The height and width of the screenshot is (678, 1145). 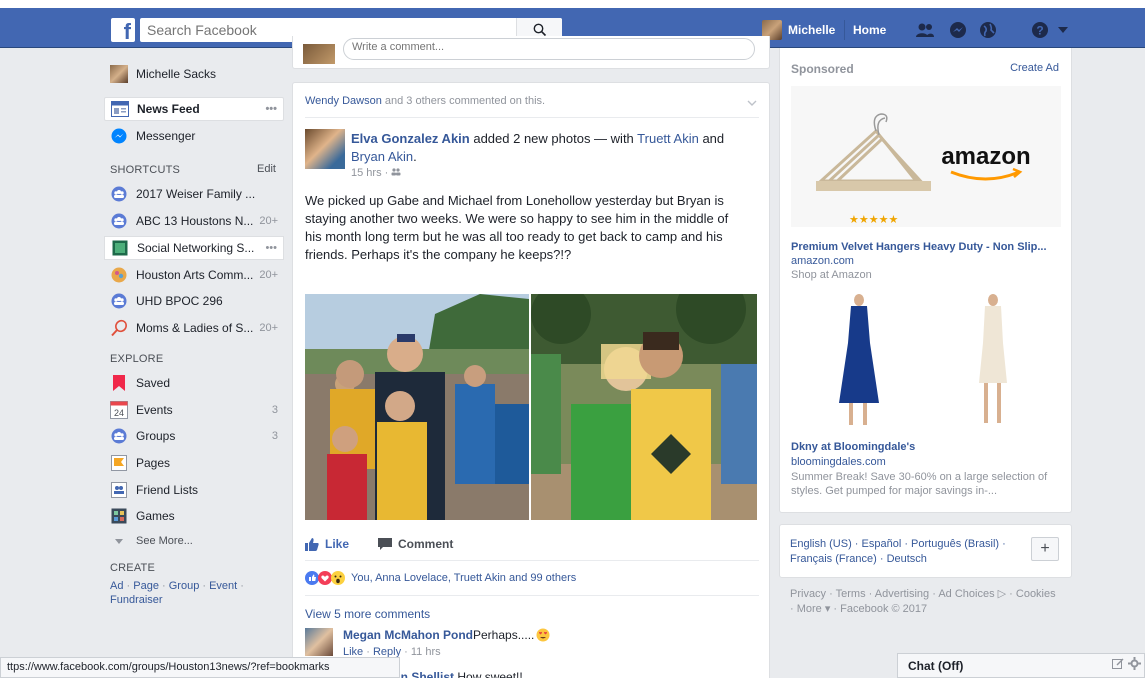 What do you see at coordinates (120, 109) in the screenshot?
I see `news-feed-icon` at bounding box center [120, 109].